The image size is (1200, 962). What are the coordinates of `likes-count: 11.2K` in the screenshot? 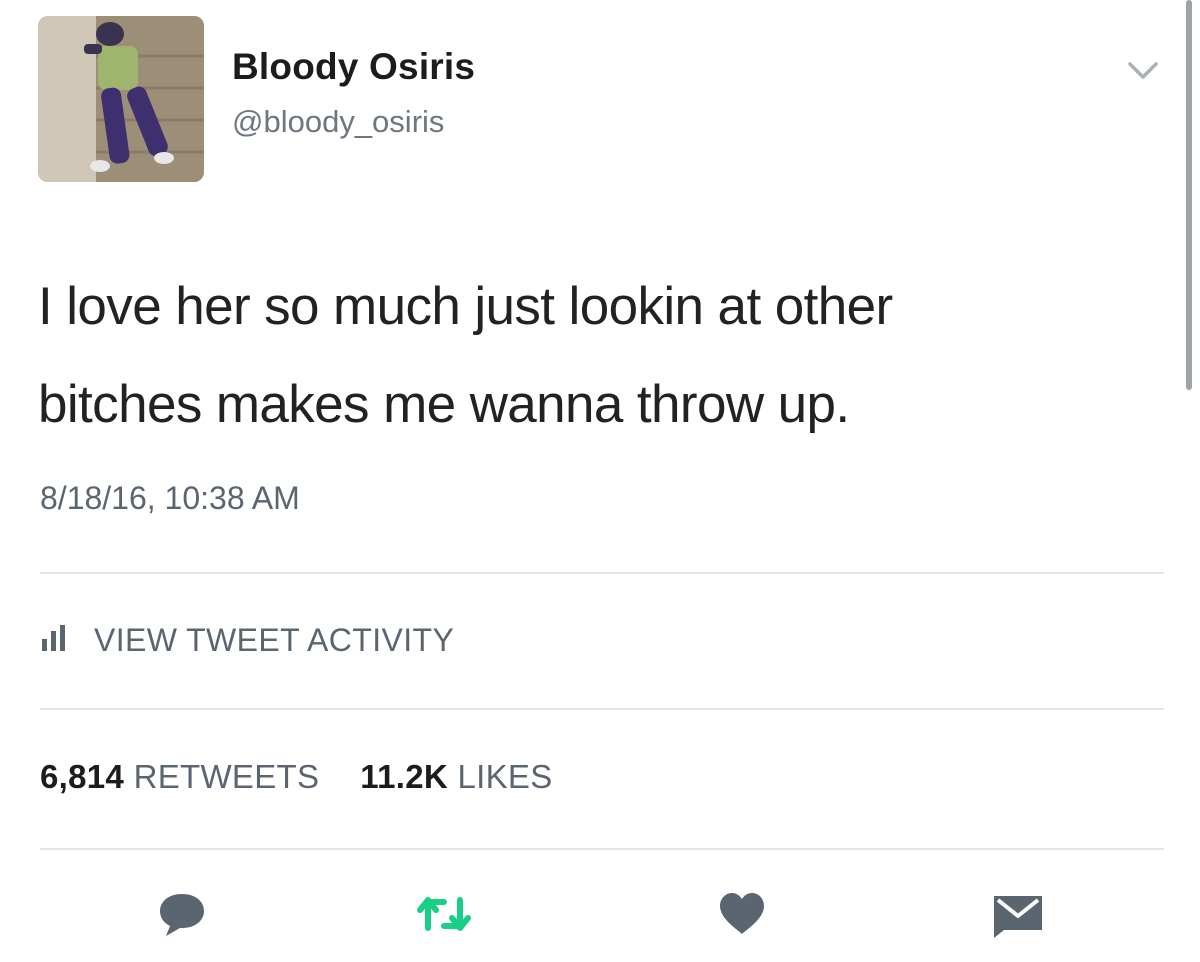 It's located at (404, 776).